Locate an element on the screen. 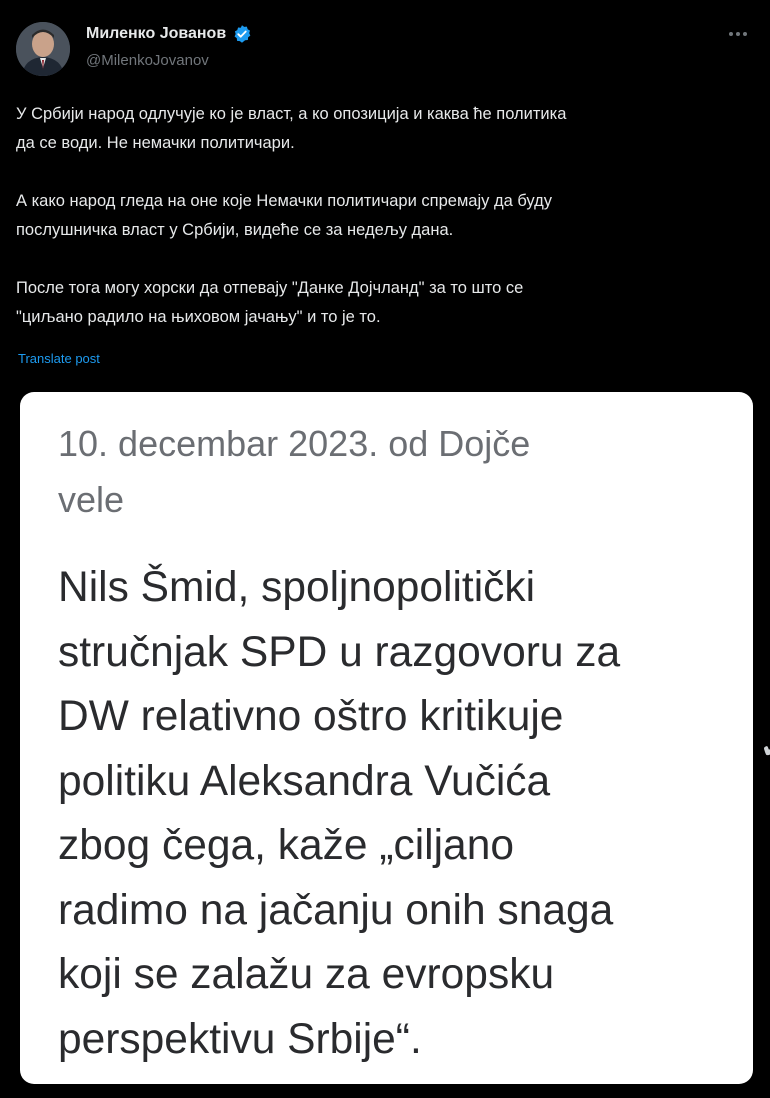 Image resolution: width=770 pixels, height=1098 pixels. card-body-line: koji se zalažu za evropsku is located at coordinates (306, 974).